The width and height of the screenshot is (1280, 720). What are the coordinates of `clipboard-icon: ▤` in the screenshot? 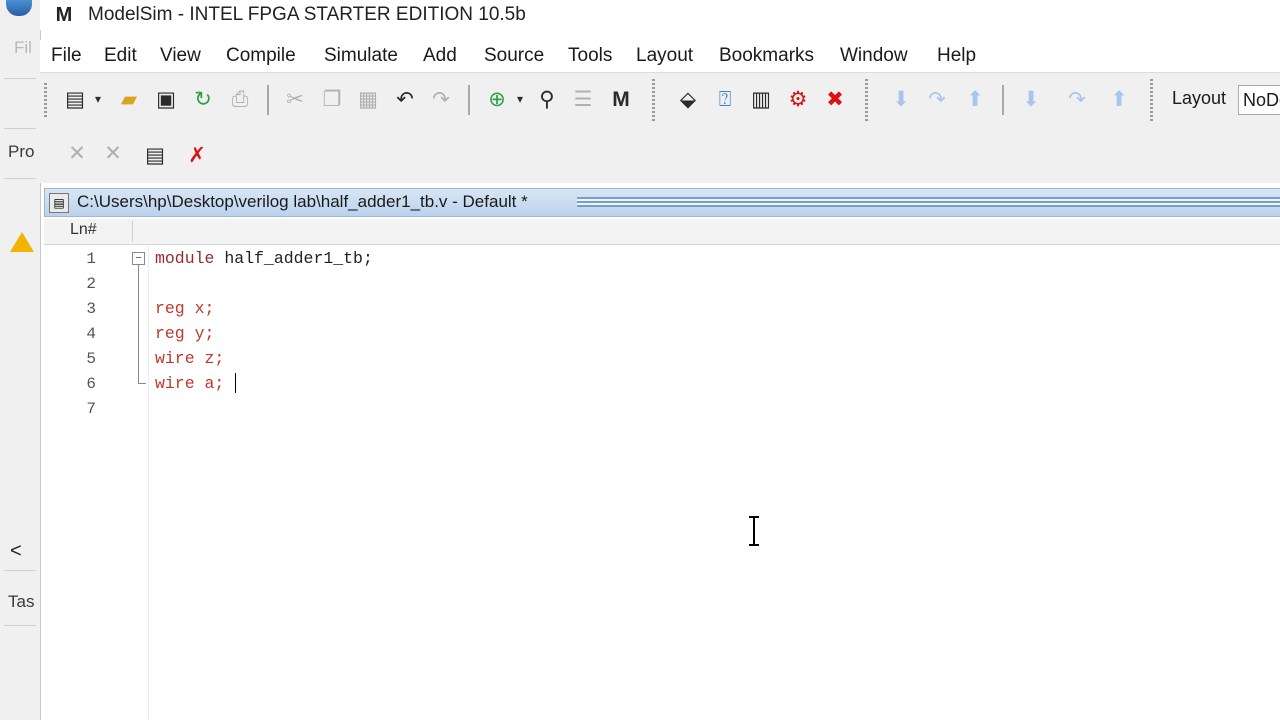 It's located at (155, 155).